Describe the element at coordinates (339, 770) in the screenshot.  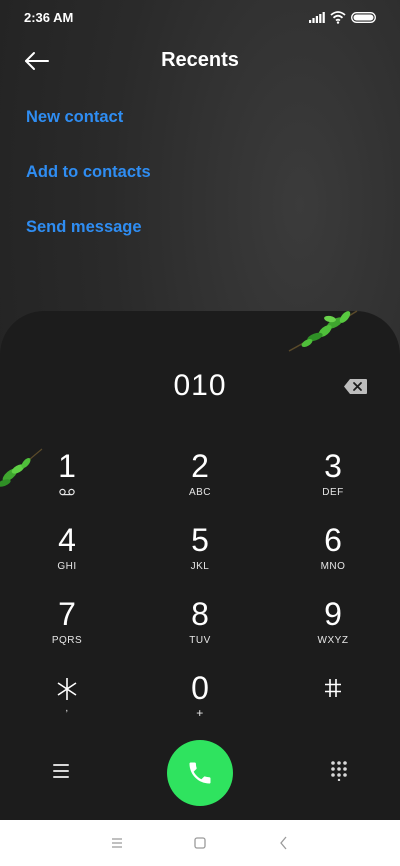
I see `dialpad-icon` at that location.